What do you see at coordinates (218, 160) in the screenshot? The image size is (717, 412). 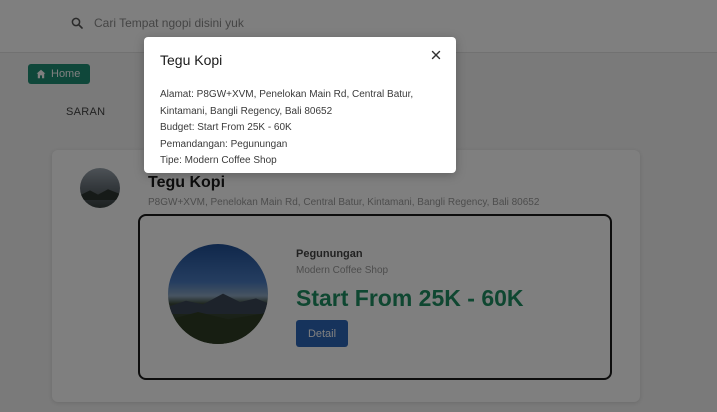 I see `modal-type: Tipe: Modern Coffee Shop` at bounding box center [218, 160].